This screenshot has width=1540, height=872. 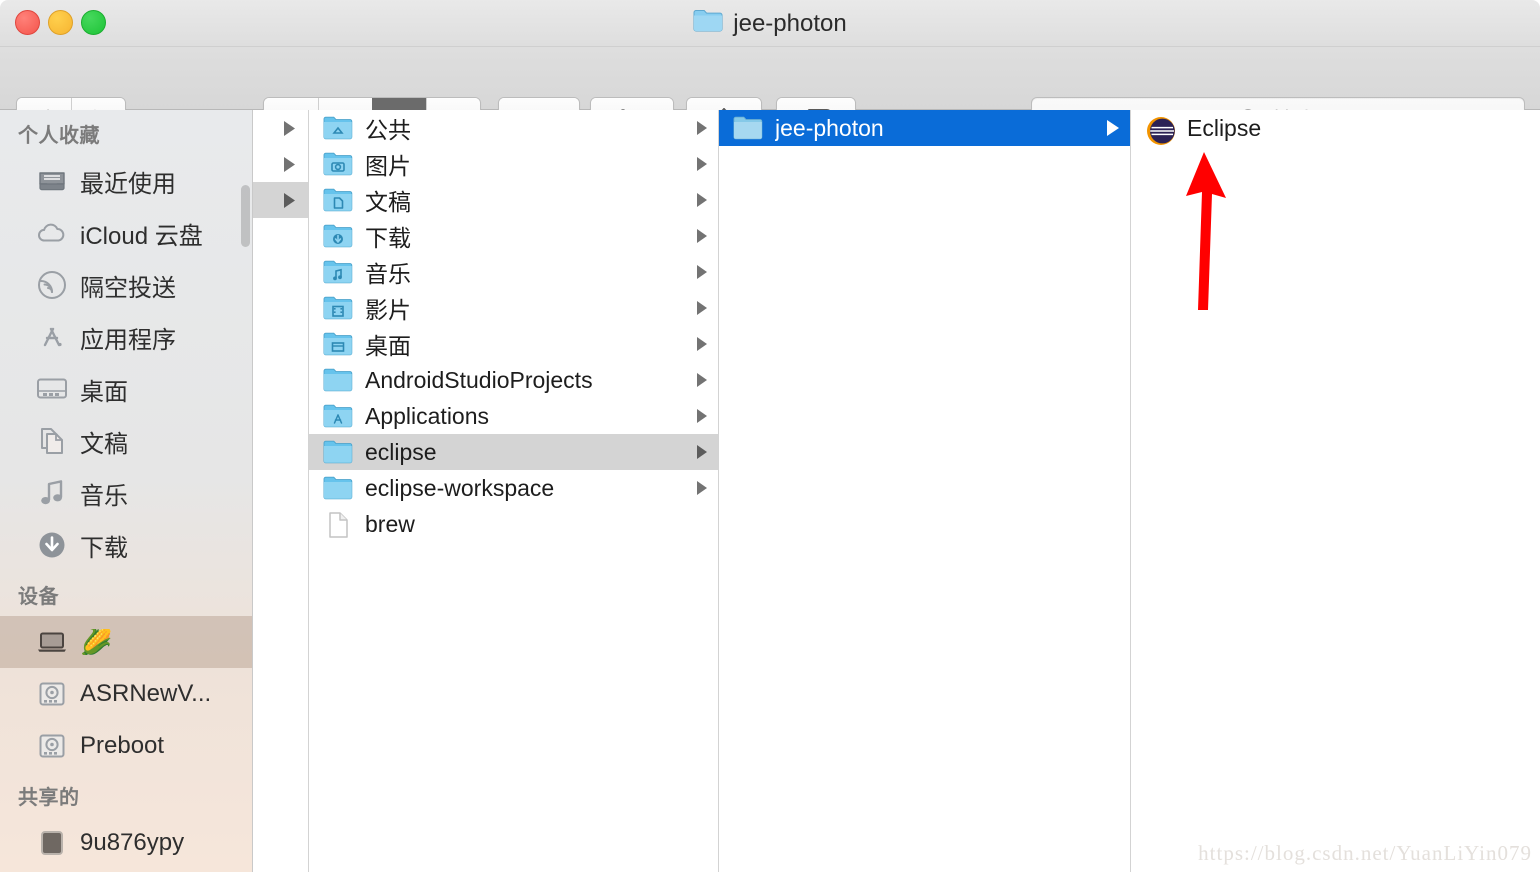 I want to click on sidebar-item-label: 隔空投送, so click(x=128, y=288).